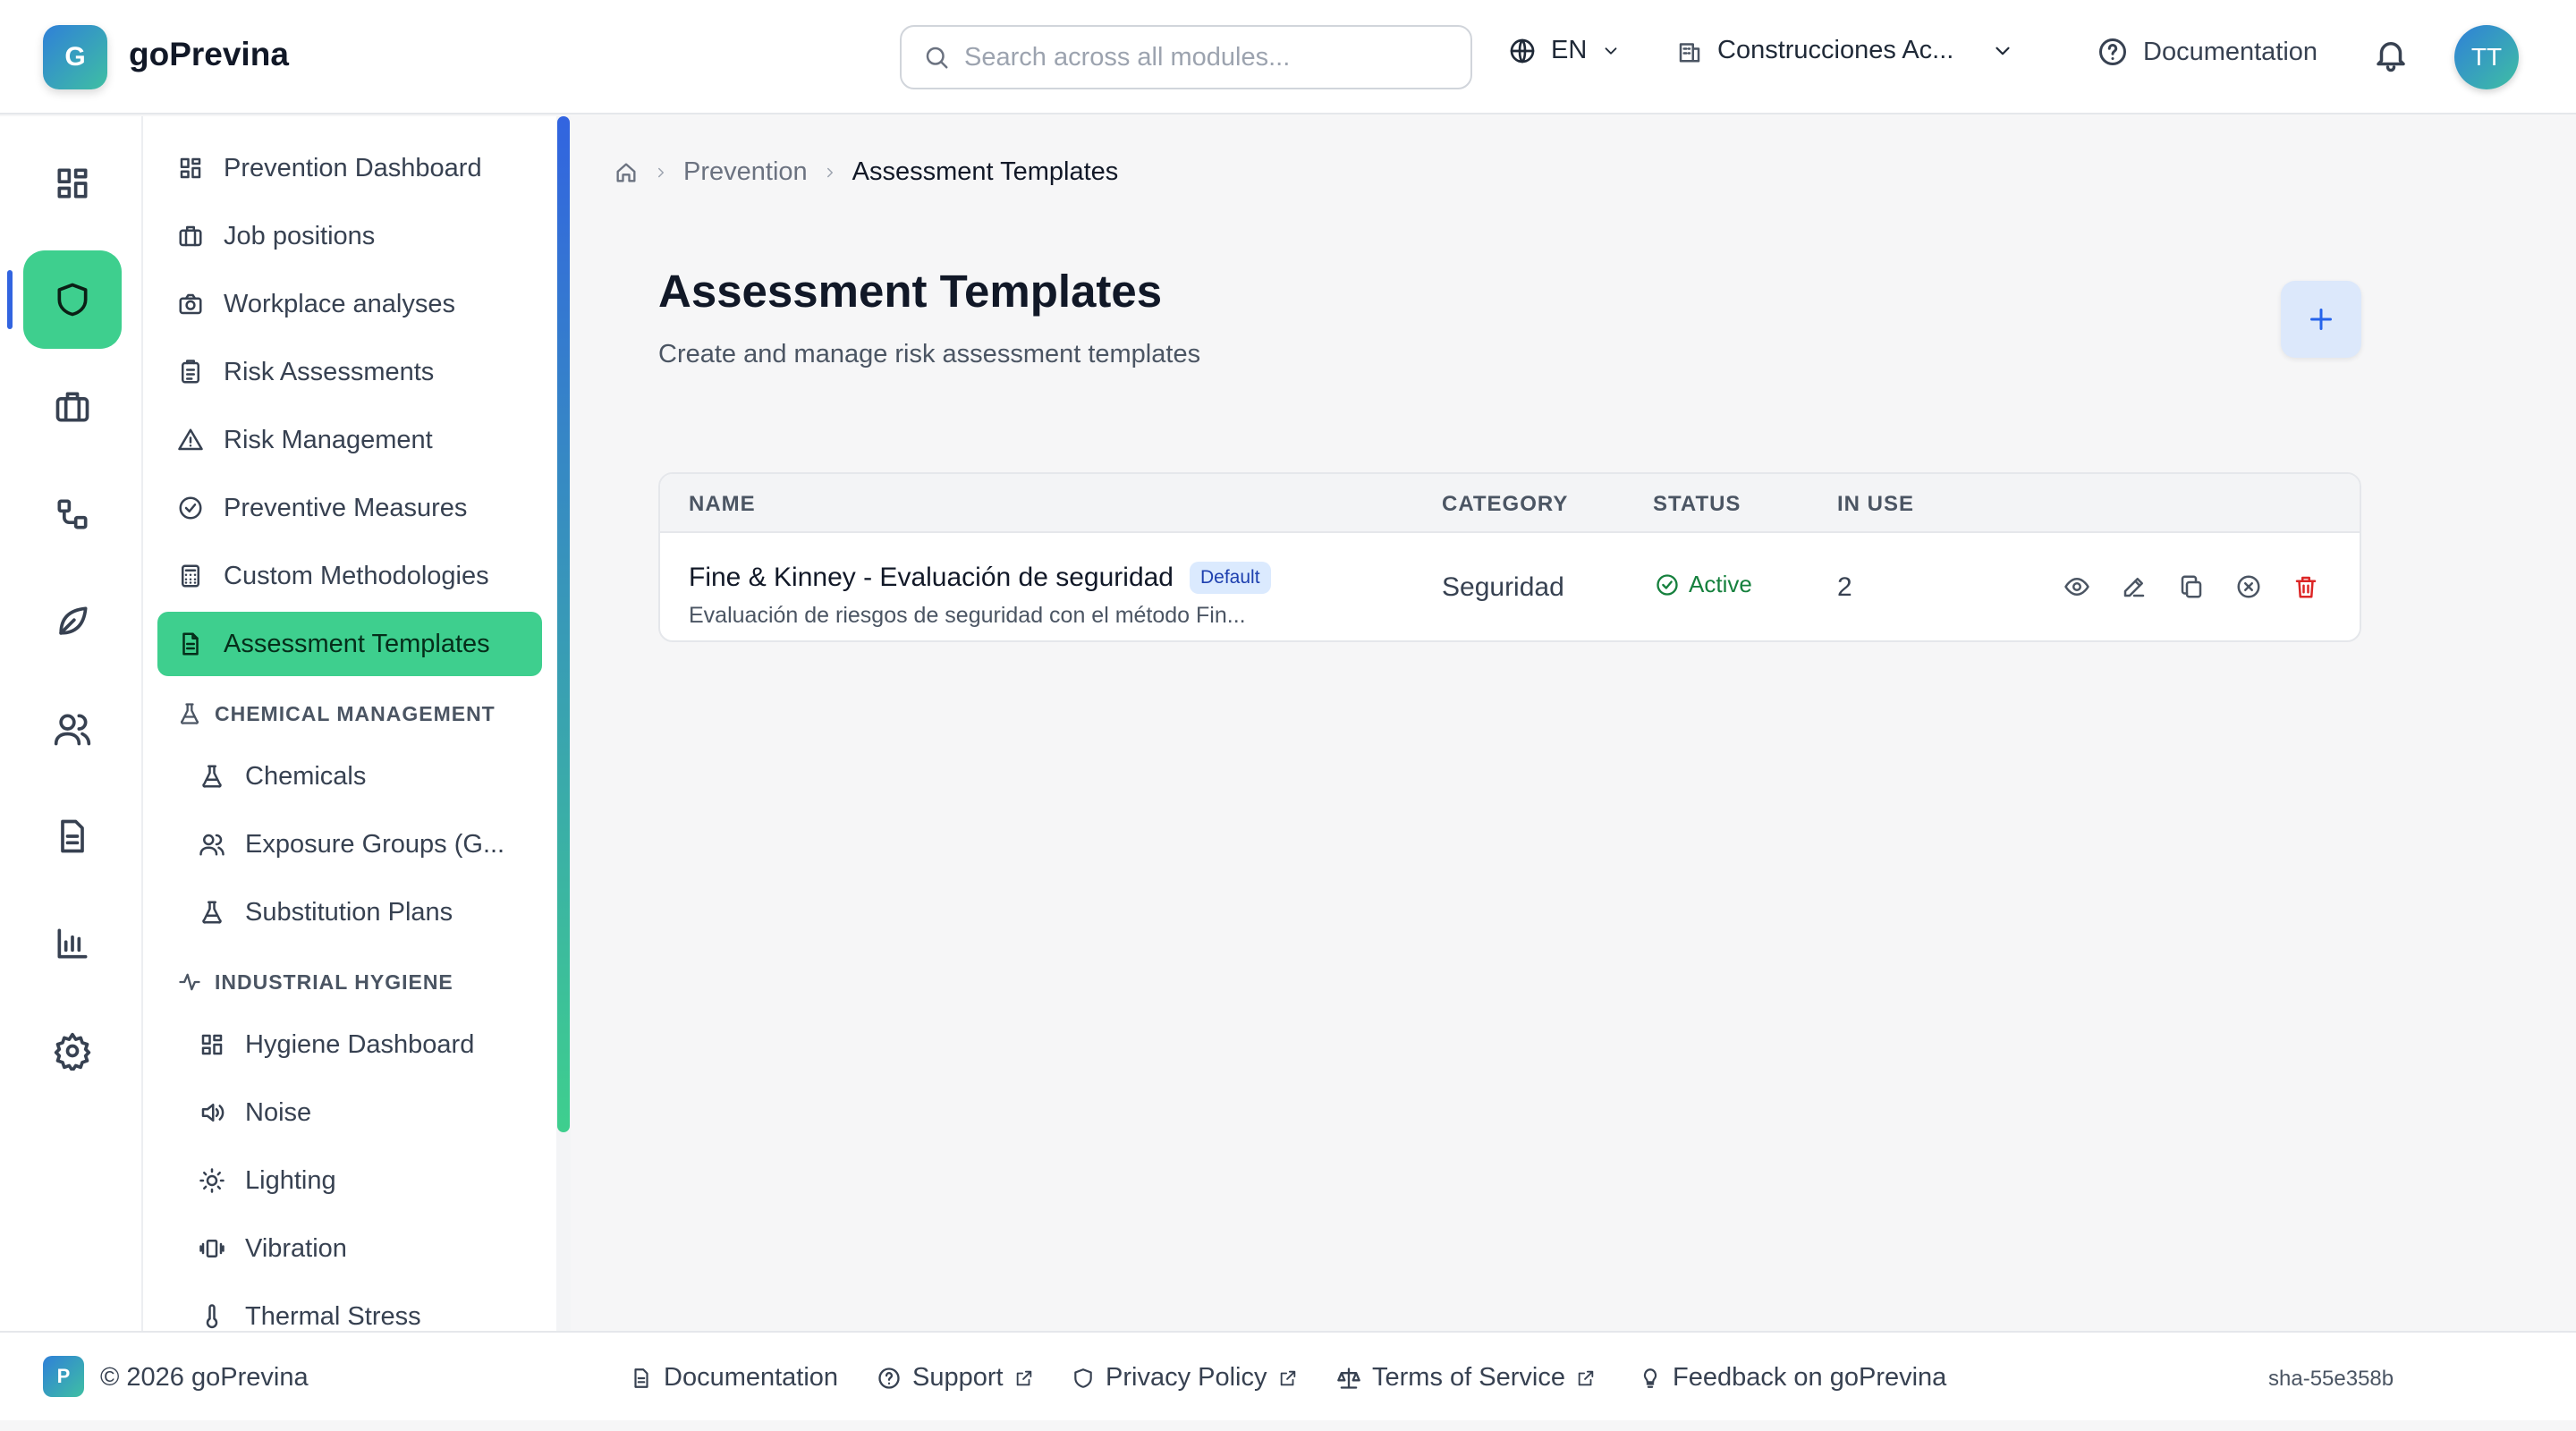 This screenshot has height=1431, width=2576. I want to click on rail-bar-chart, so click(72, 944).